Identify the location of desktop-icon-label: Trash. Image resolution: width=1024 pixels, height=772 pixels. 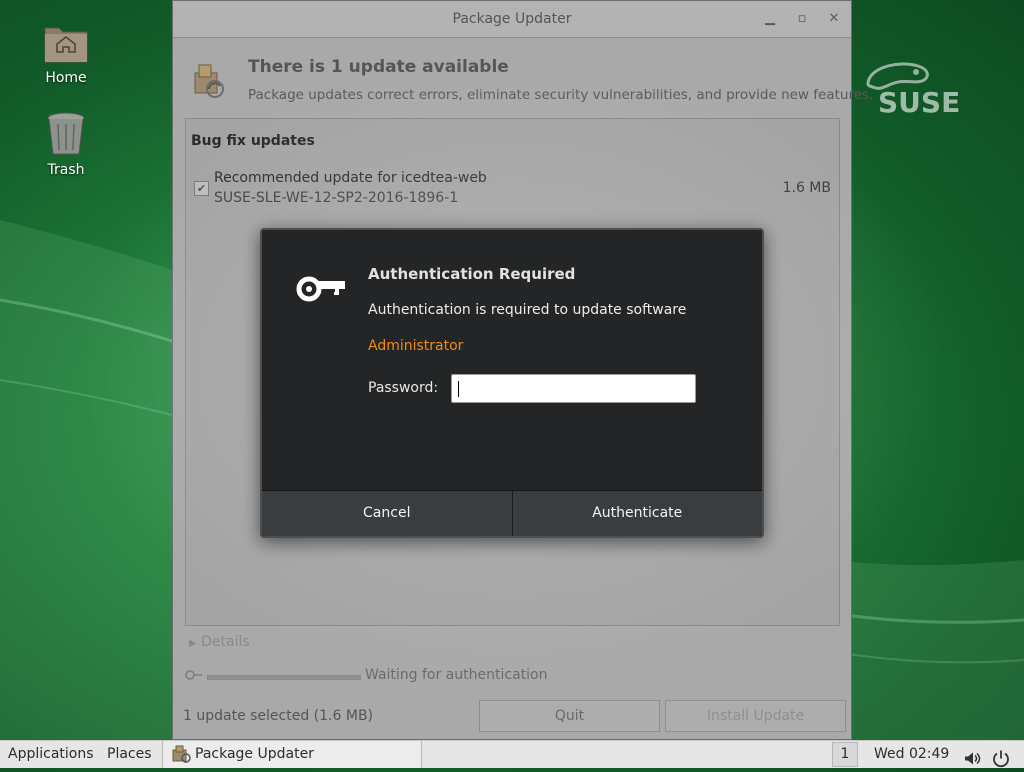
(66, 170).